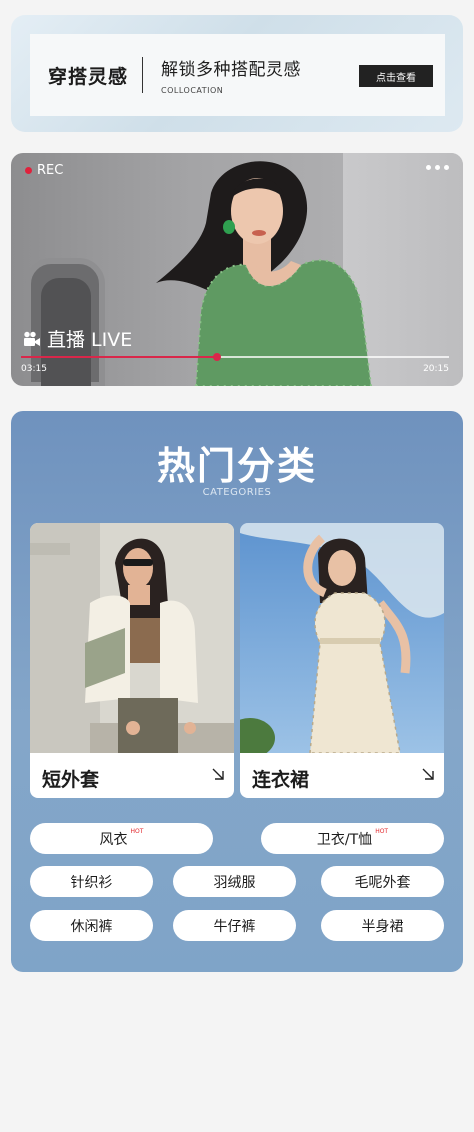  Describe the element at coordinates (235, 357) in the screenshot. I see `video-progress-bar` at that location.